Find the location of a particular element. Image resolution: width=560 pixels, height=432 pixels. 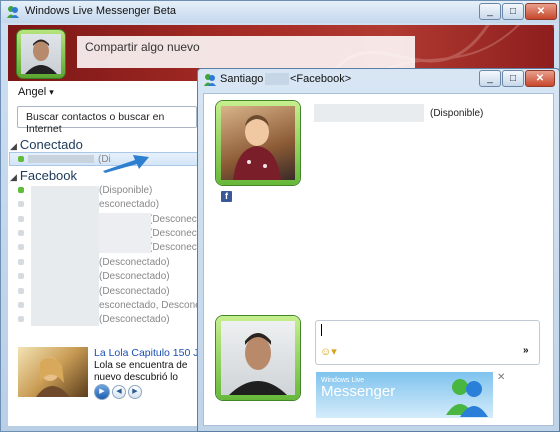

share-status-field: Compartir algo nuevo is located at coordinates (246, 52).